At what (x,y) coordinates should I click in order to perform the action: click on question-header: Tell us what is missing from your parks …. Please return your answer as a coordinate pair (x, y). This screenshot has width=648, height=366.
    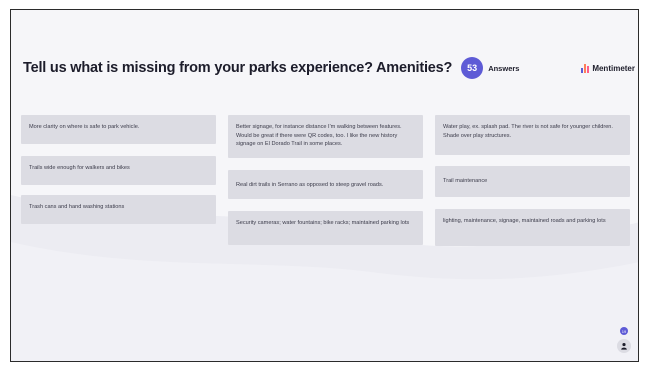
    Looking at the image, I should click on (329, 68).